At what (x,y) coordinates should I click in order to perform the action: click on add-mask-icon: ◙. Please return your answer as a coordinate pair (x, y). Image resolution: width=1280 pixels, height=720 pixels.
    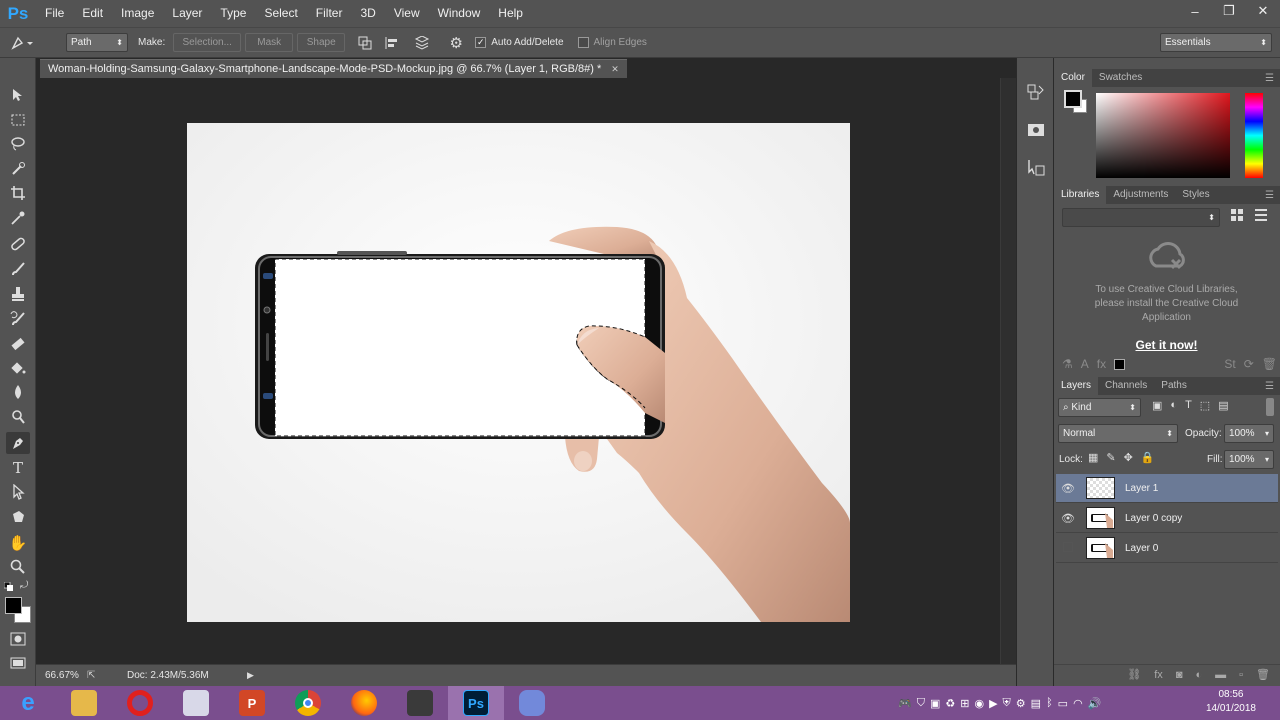
    Looking at the image, I should click on (1179, 675).